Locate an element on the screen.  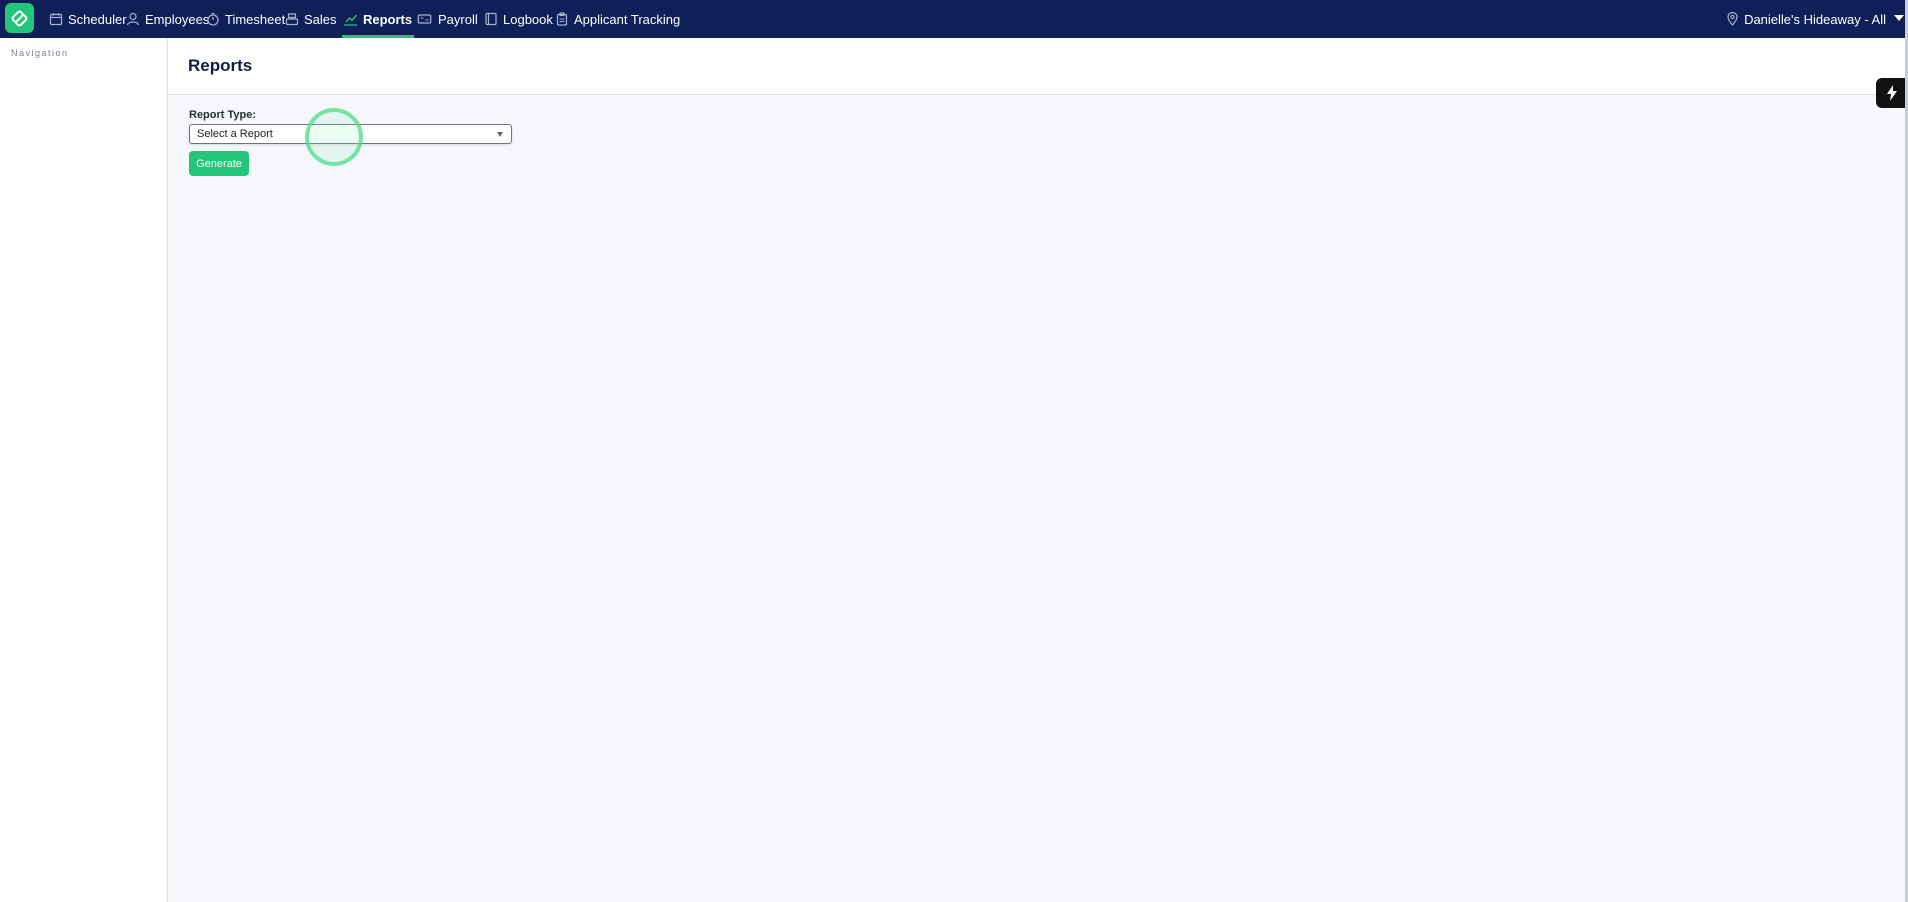
logo-icon is located at coordinates (19, 18).